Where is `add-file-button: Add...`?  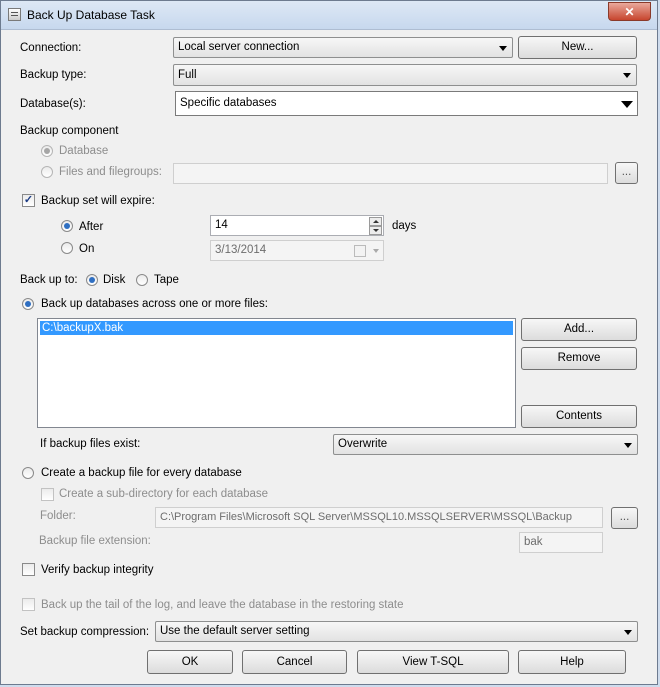 add-file-button: Add... is located at coordinates (579, 329).